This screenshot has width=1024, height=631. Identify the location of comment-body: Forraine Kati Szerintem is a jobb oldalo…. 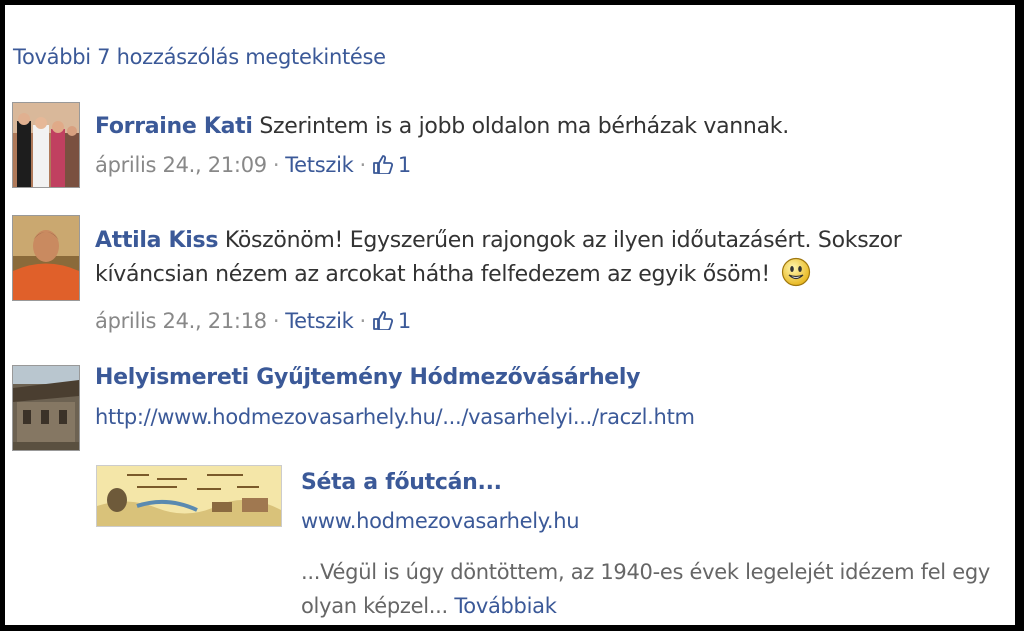
(535, 126).